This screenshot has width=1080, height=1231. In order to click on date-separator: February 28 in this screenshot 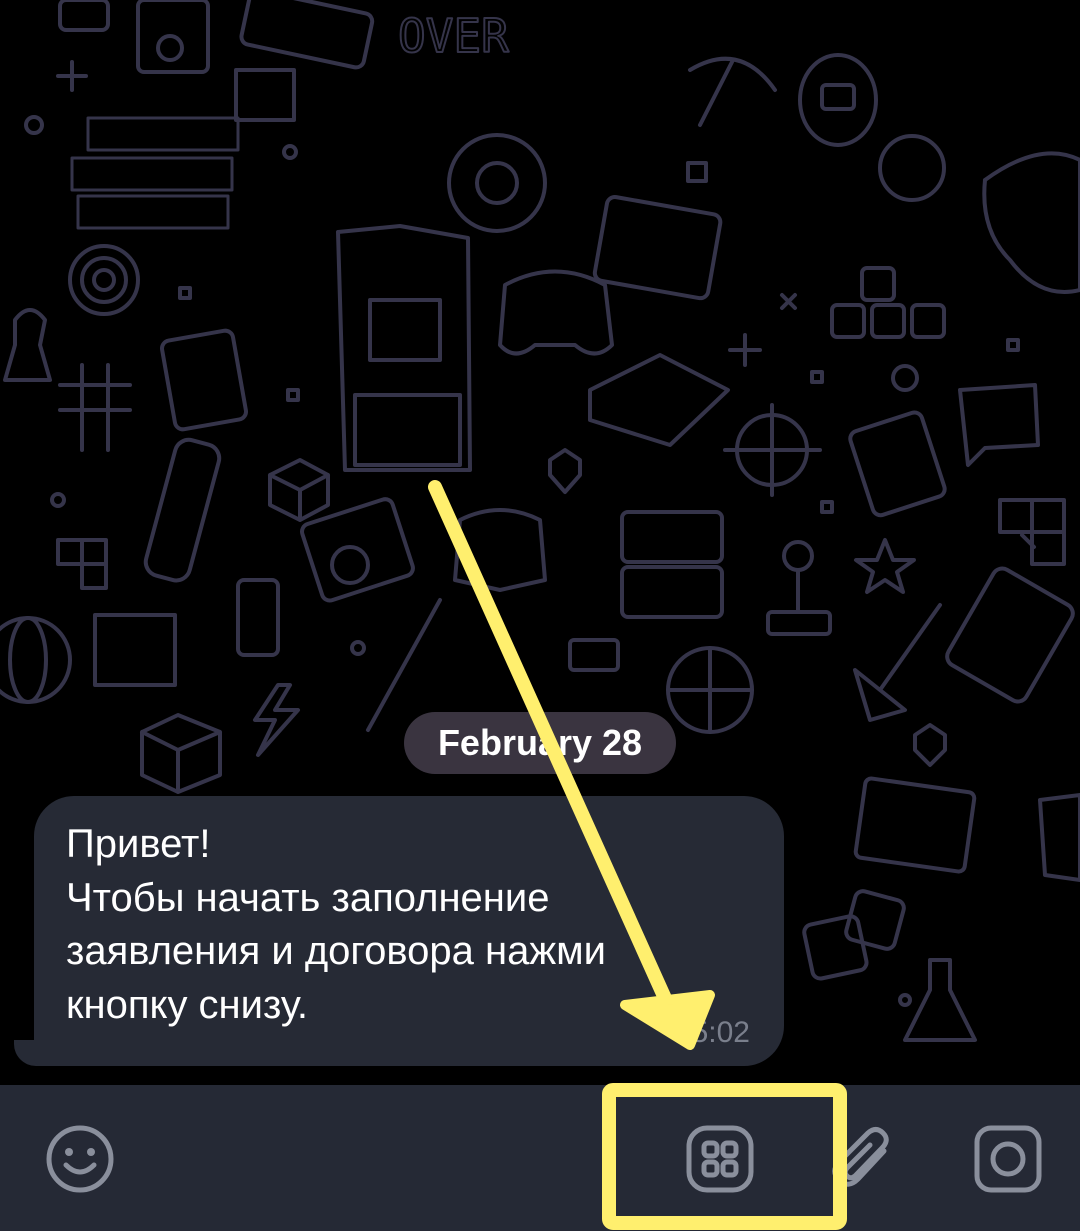, I will do `click(540, 743)`.